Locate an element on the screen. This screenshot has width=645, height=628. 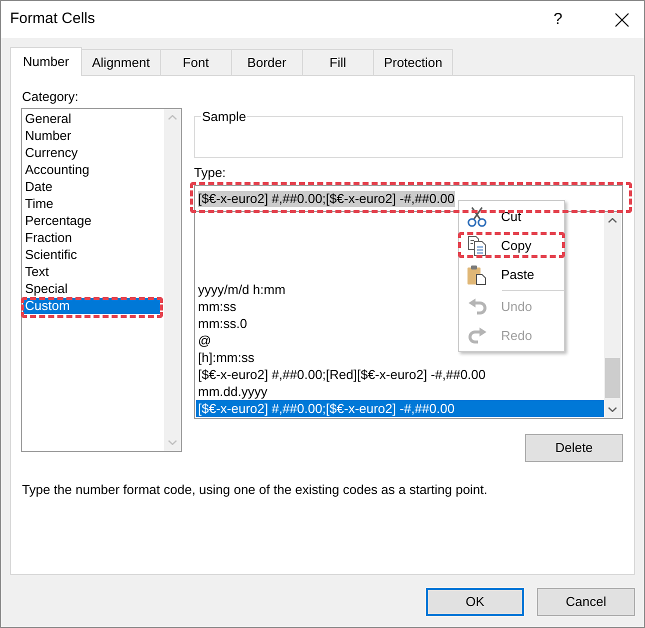
type-label: Type: is located at coordinates (210, 172).